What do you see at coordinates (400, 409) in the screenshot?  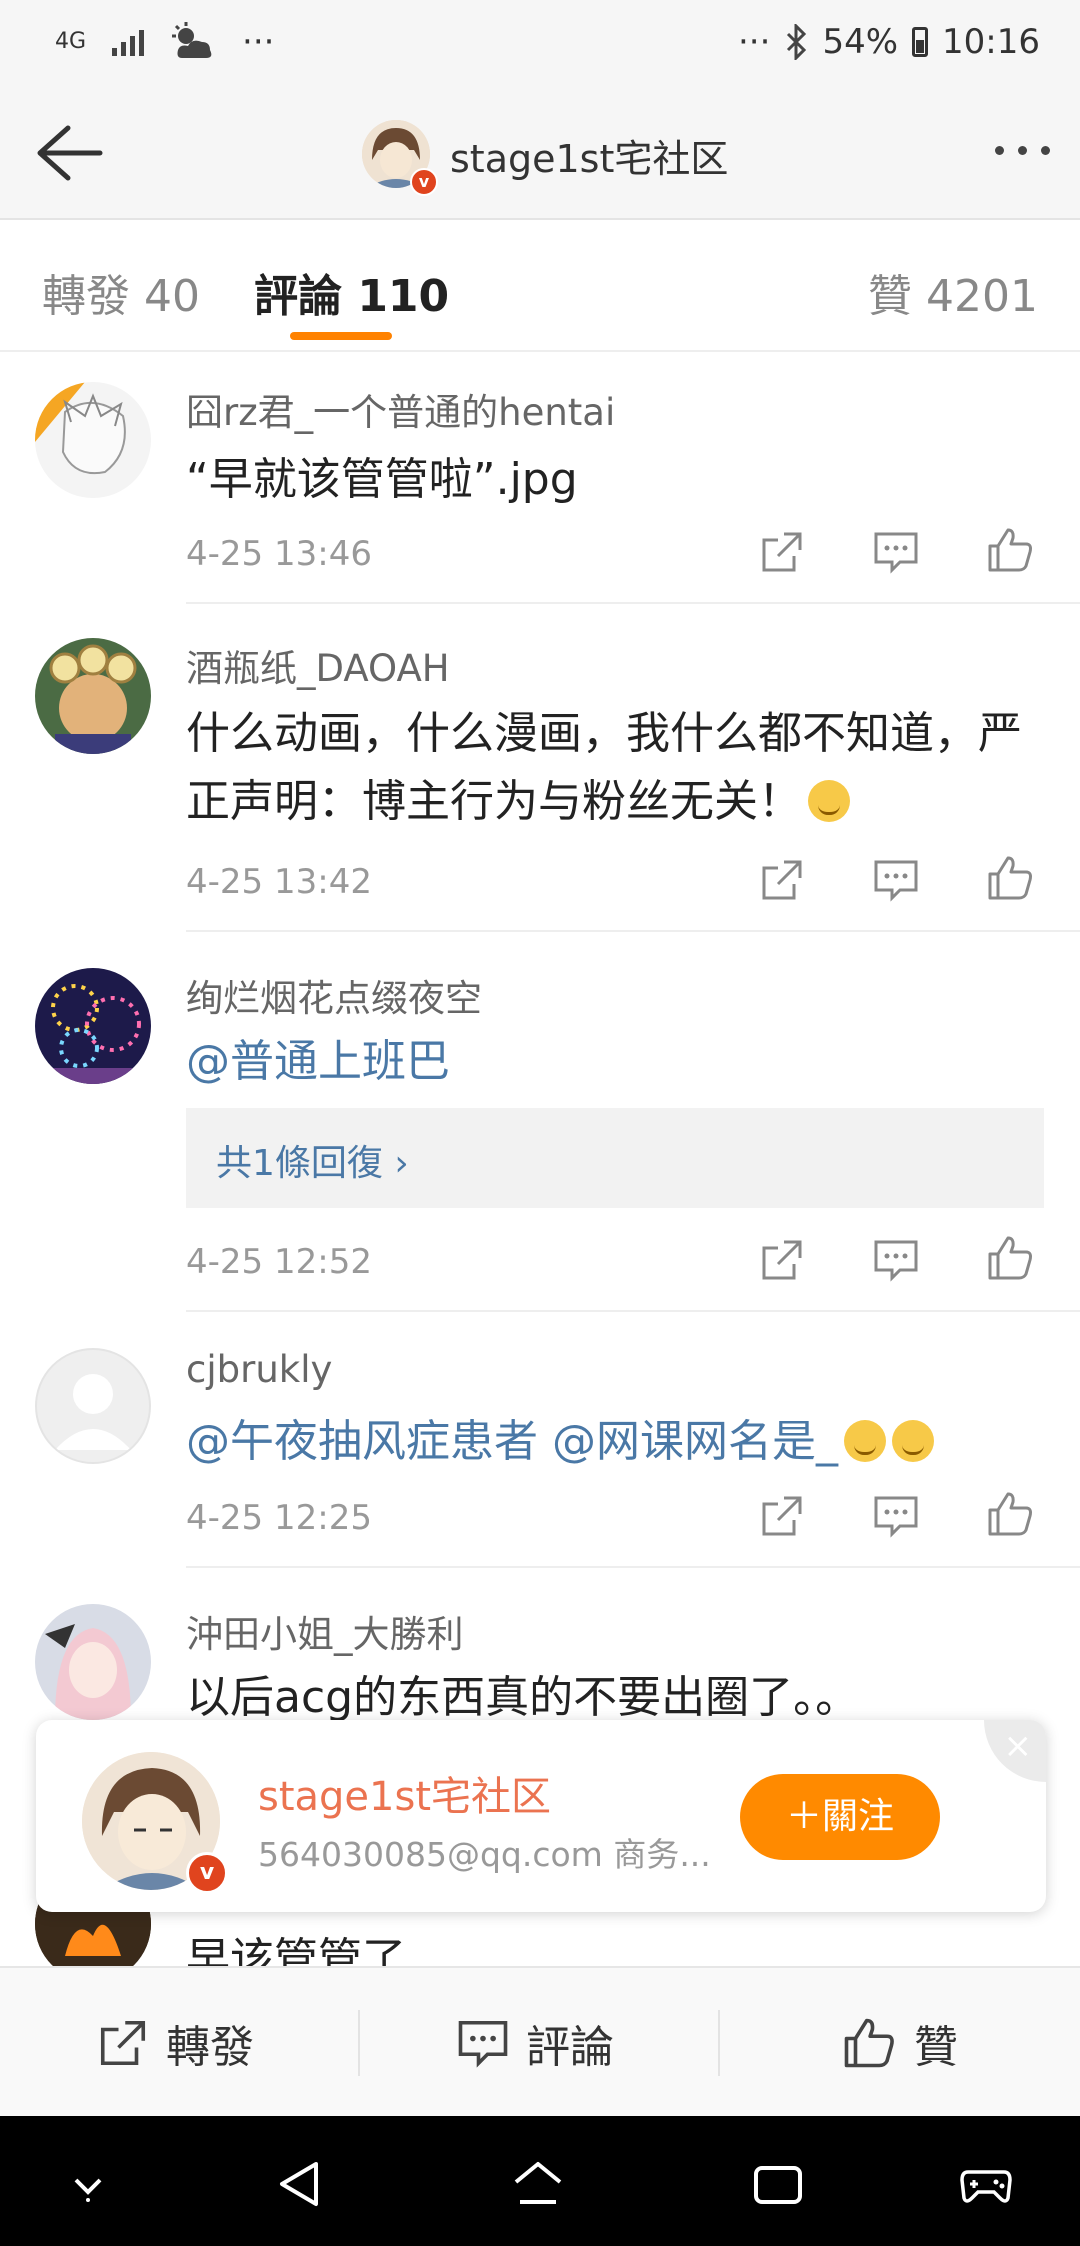 I see `comment-username: 囧rz君_一个普通的hentai` at bounding box center [400, 409].